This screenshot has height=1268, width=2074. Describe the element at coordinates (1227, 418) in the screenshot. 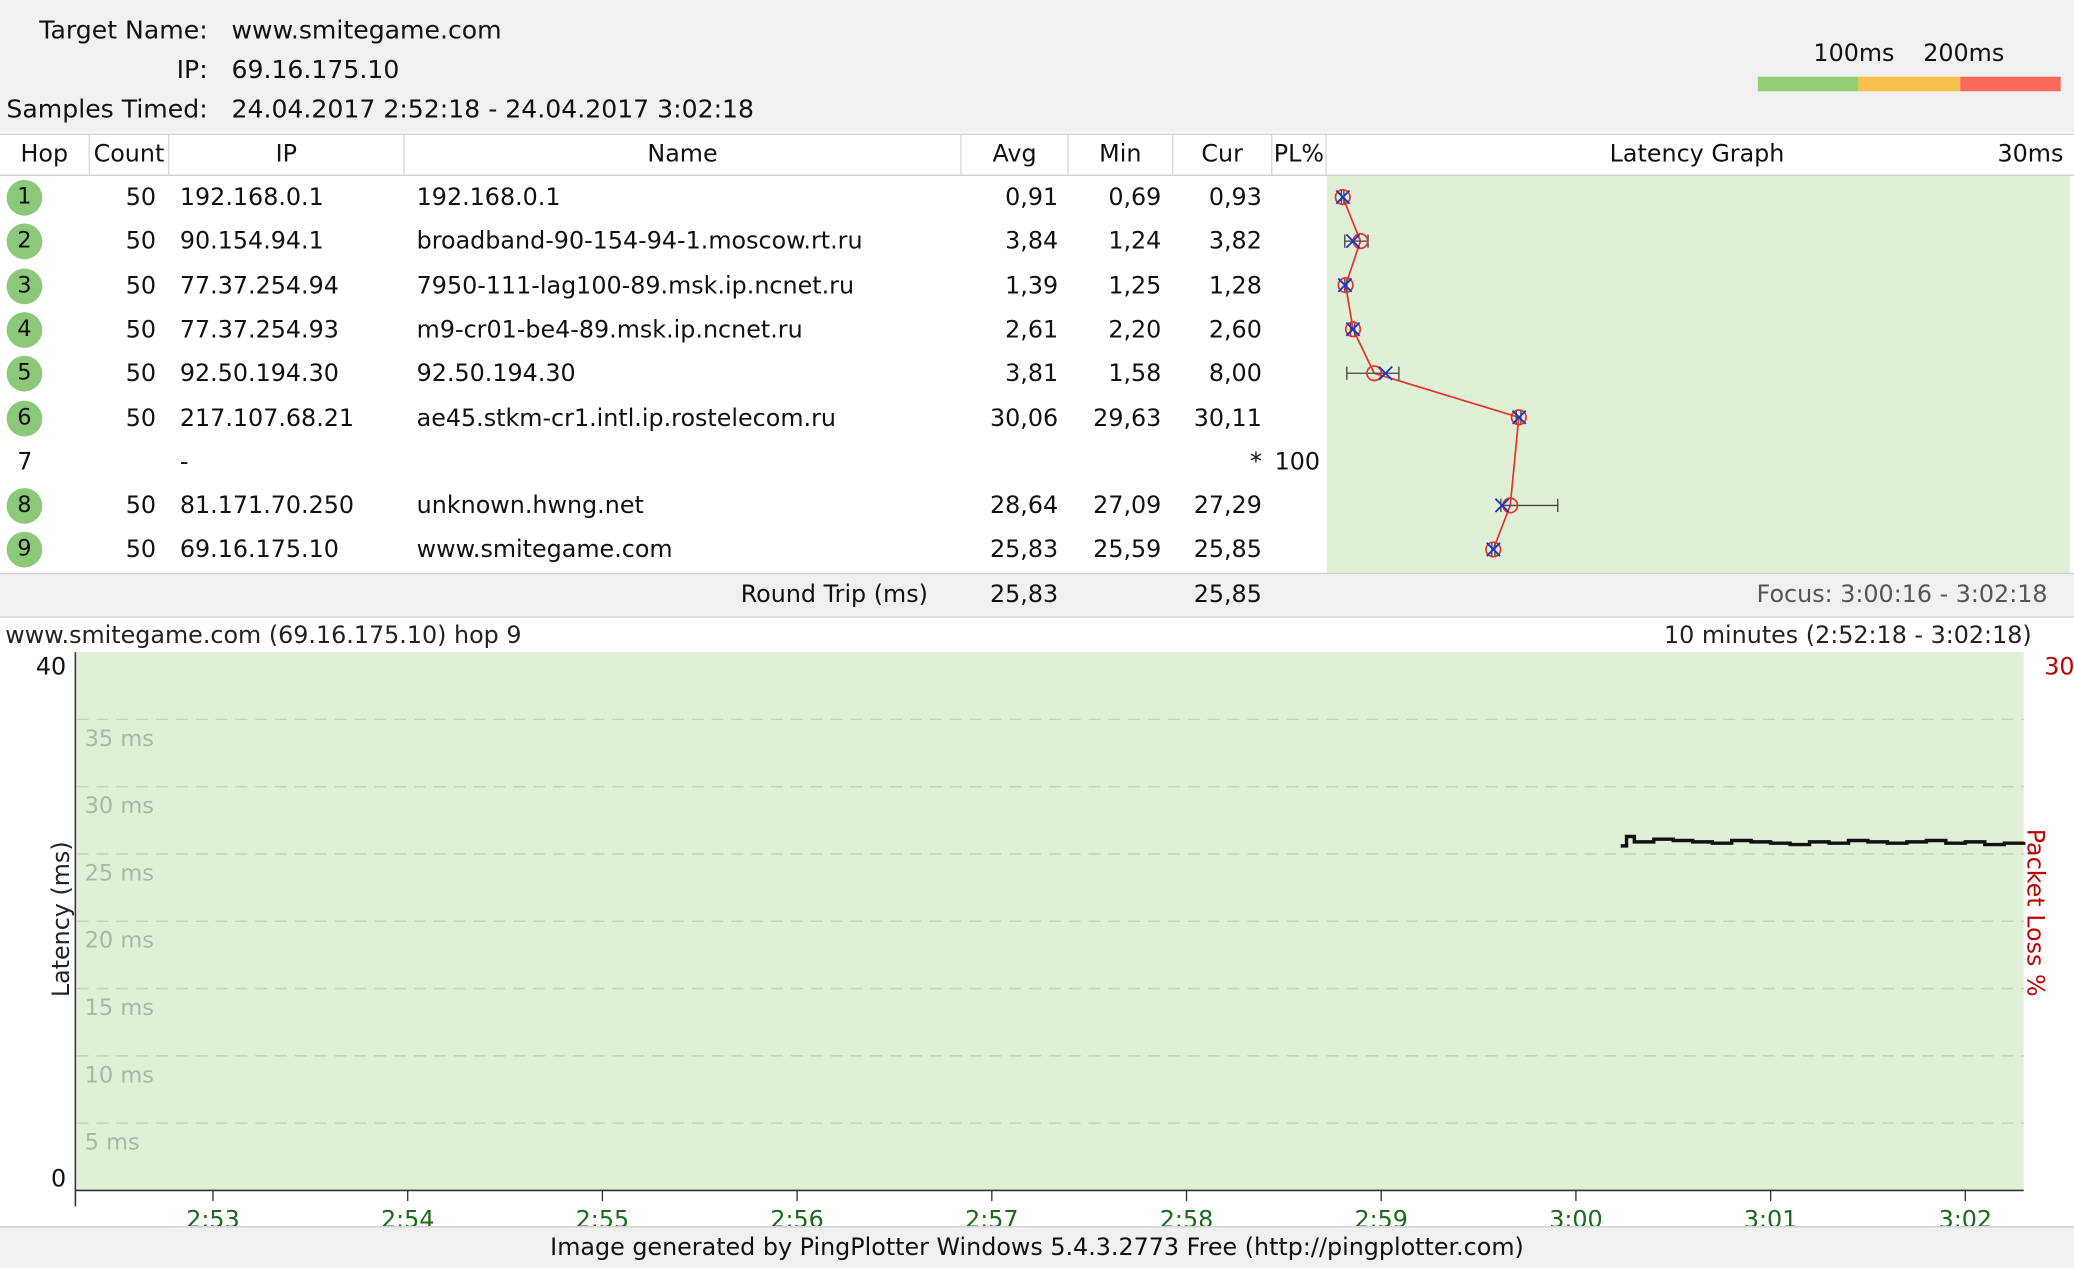

I see `hop-cur: 30,11` at that location.